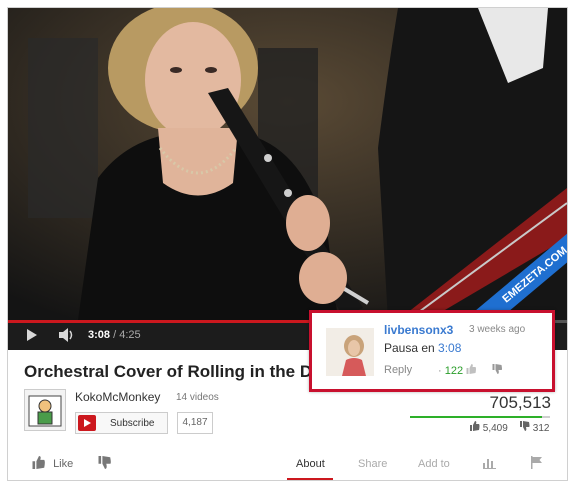 This screenshot has height=486, width=575. I want to click on like-label: Like, so click(63, 464).